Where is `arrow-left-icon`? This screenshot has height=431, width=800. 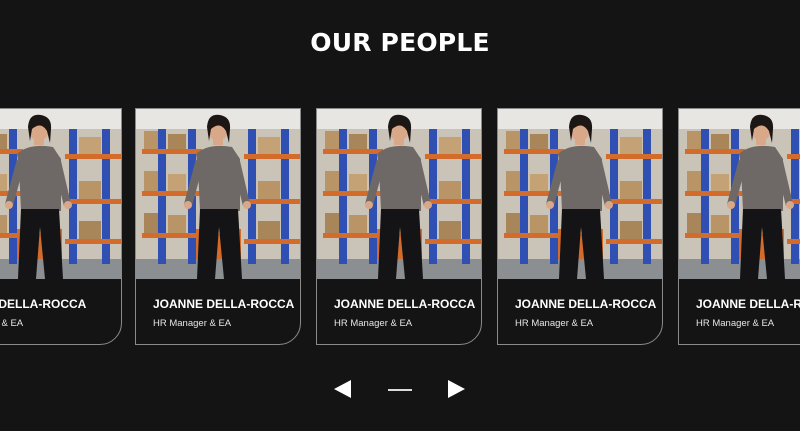 arrow-left-icon is located at coordinates (342, 389).